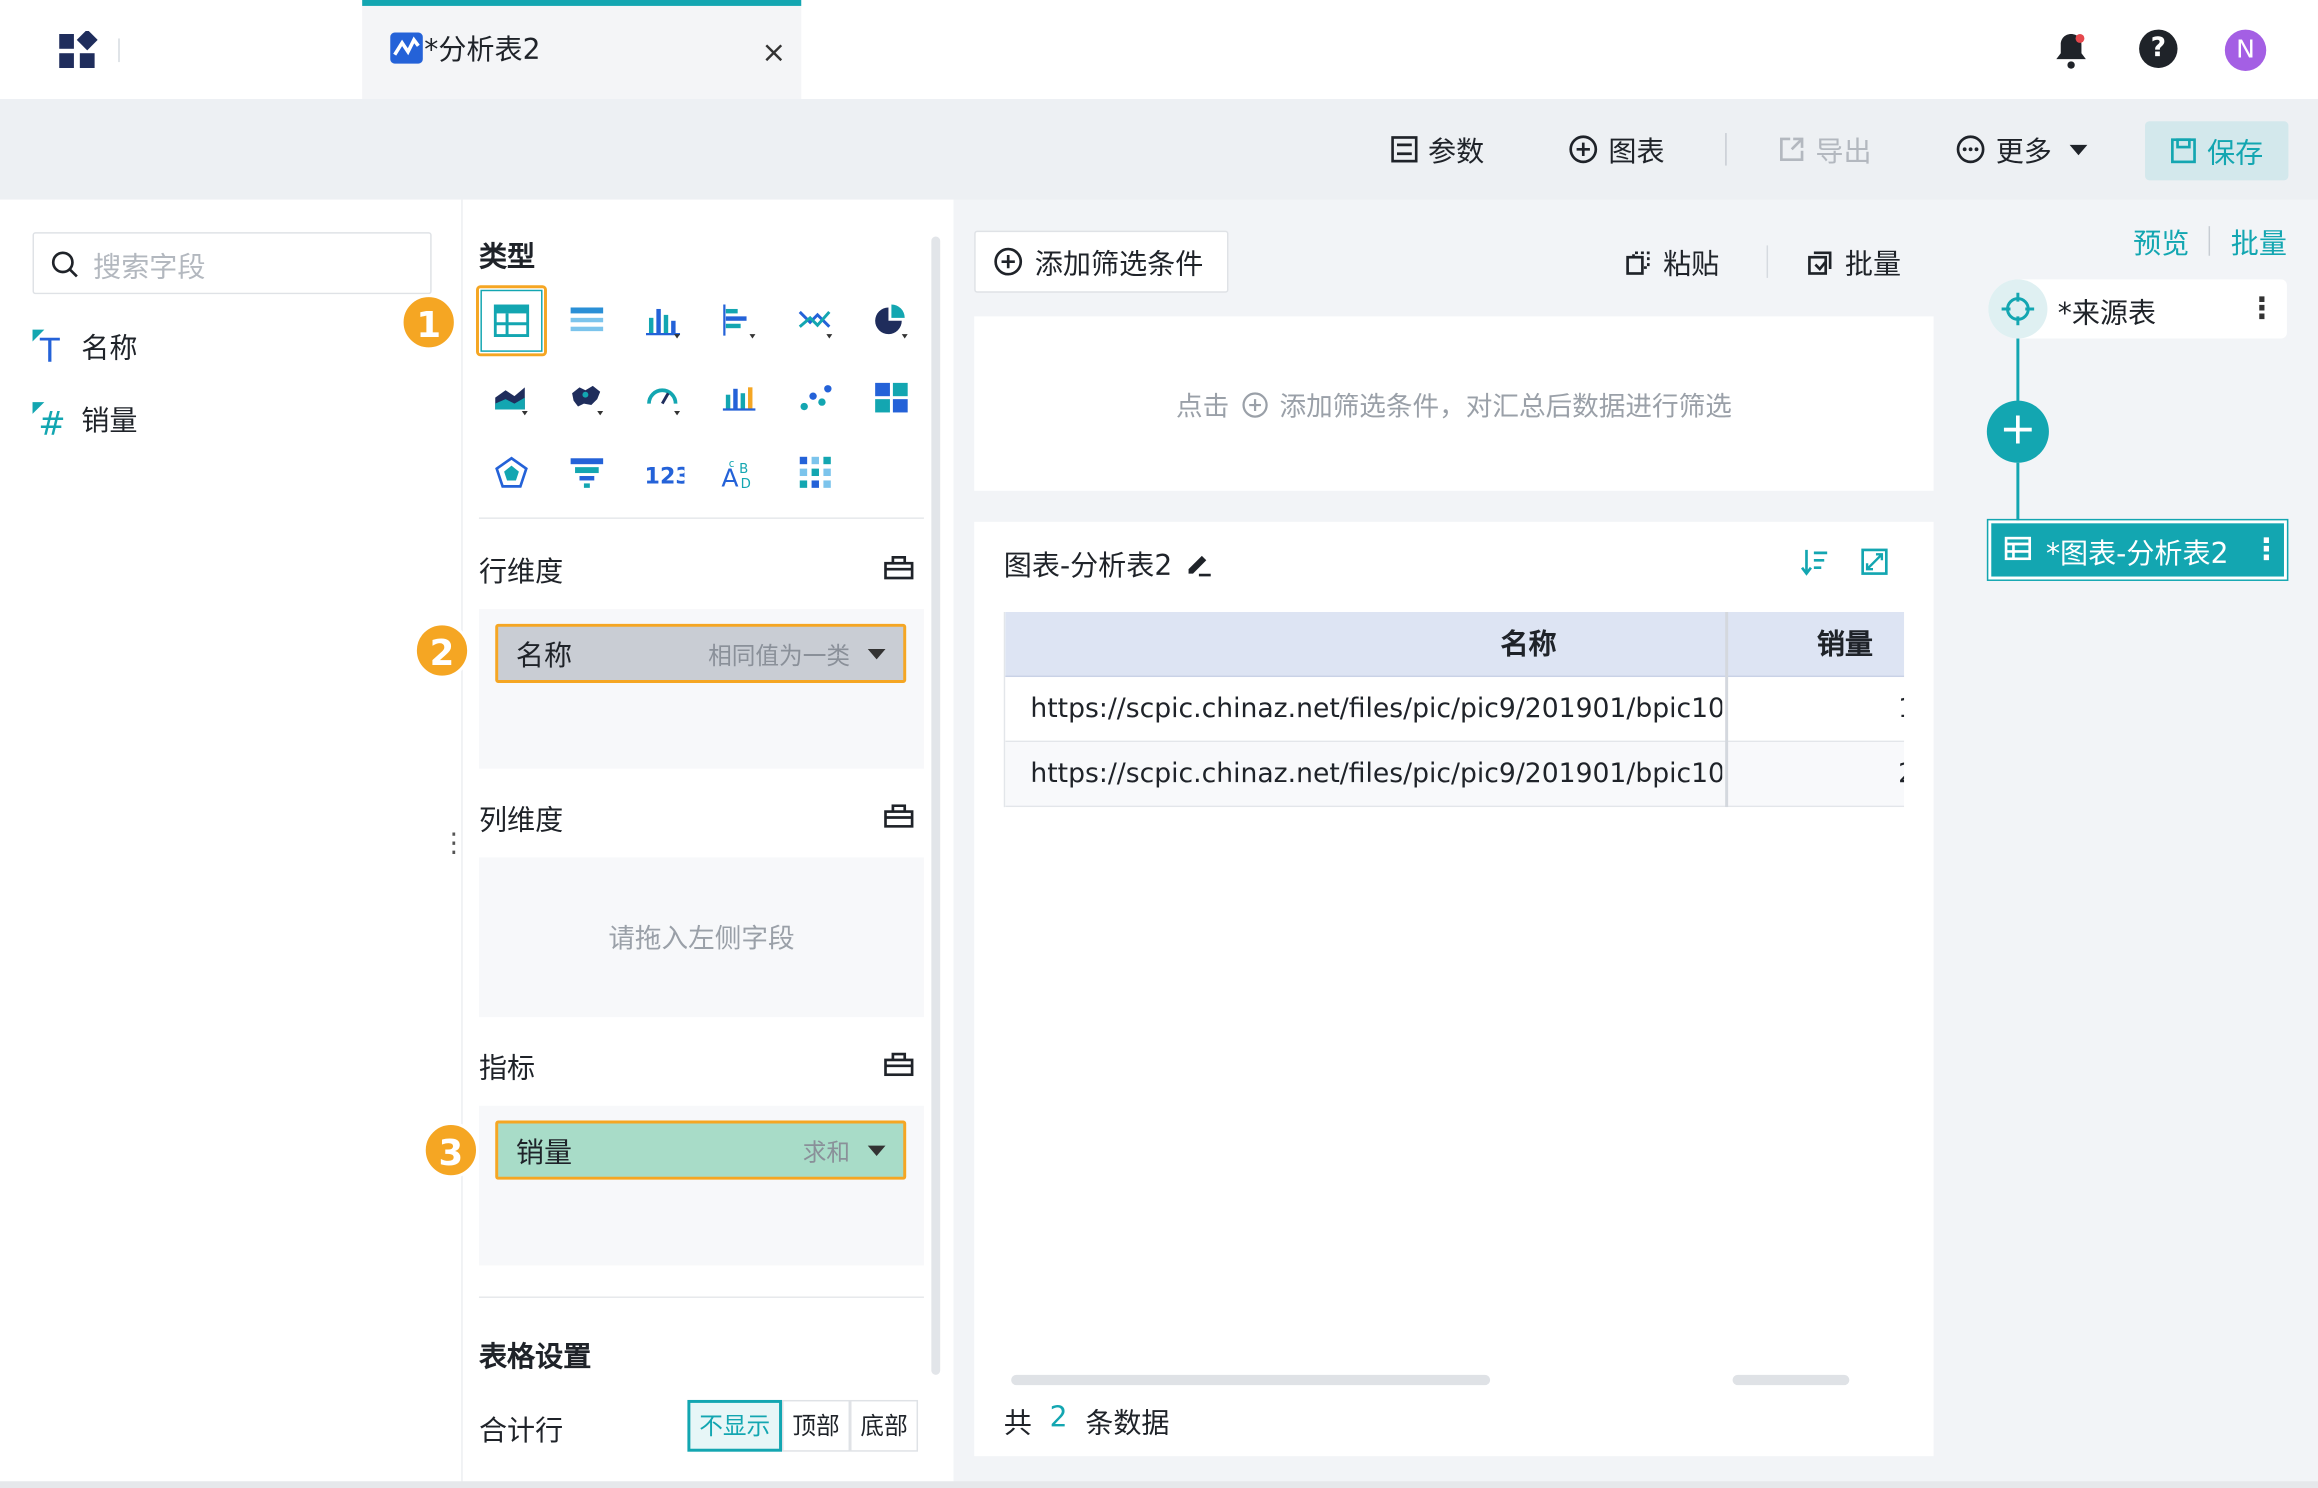 The width and height of the screenshot is (2318, 1488). I want to click on col-dim-placeholder: 请拖入左侧字段, so click(701, 939).